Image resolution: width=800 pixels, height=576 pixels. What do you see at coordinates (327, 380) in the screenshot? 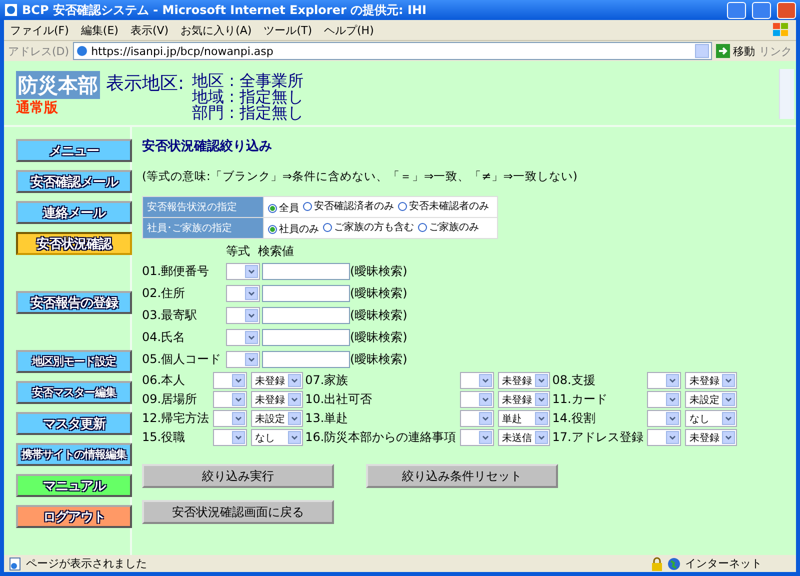
I see `field-label: 07.家族` at bounding box center [327, 380].